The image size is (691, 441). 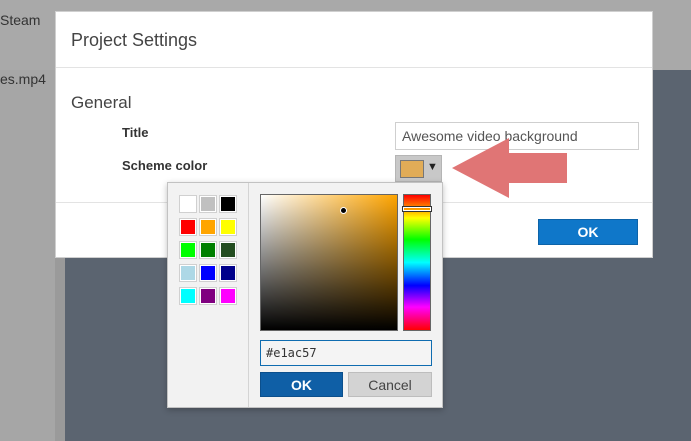 What do you see at coordinates (432, 167) in the screenshot?
I see `dropdown-caret-icon: ▼` at bounding box center [432, 167].